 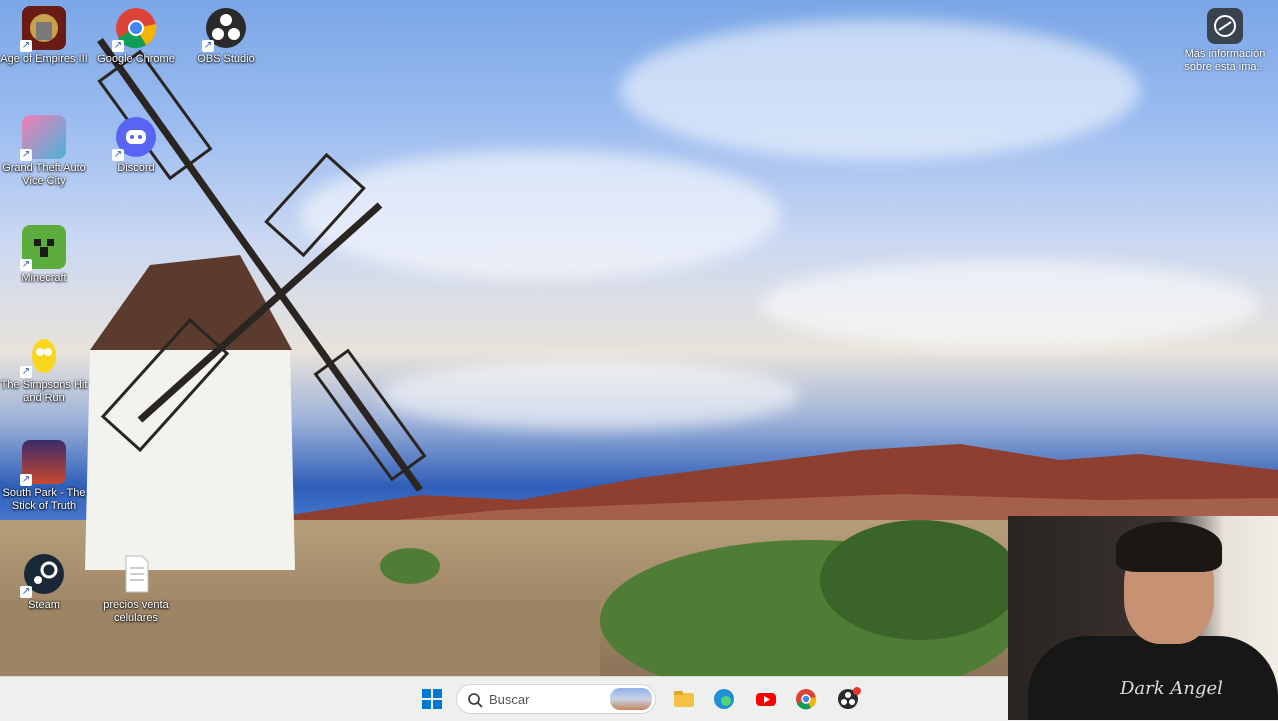 What do you see at coordinates (631, 699) in the screenshot?
I see `search-highlight-image` at bounding box center [631, 699].